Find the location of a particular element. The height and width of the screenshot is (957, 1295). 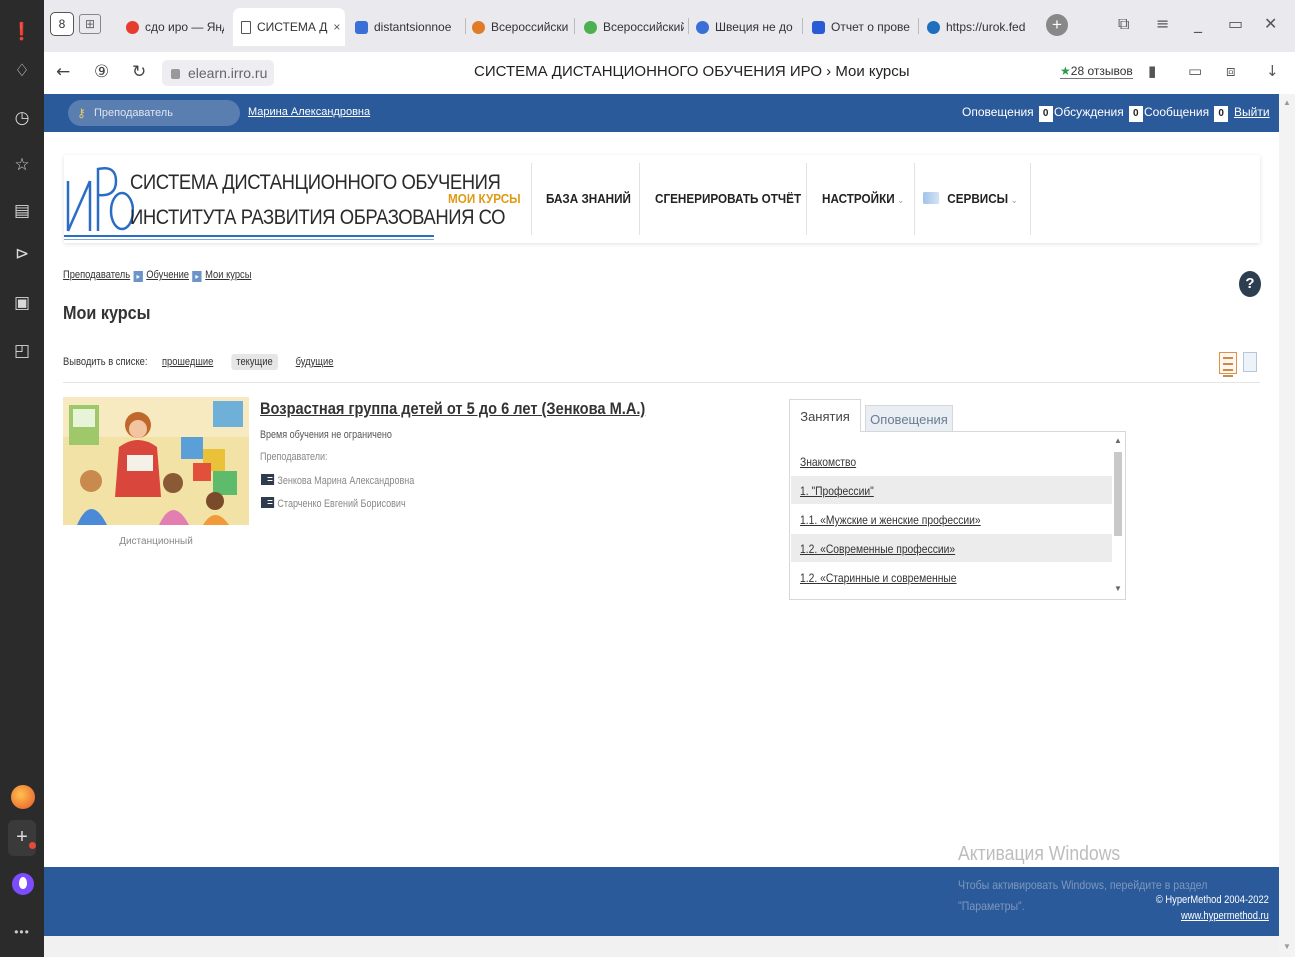

alice-icon is located at coordinates (23, 797).